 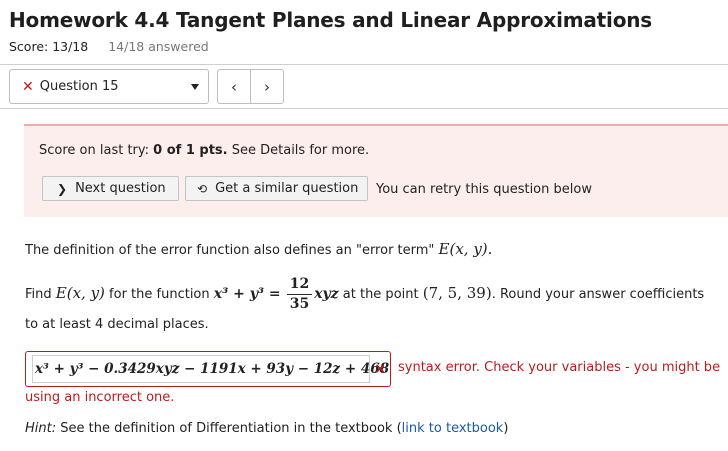 I want to click on question-select: ✕ Question 15, so click(x=109, y=86).